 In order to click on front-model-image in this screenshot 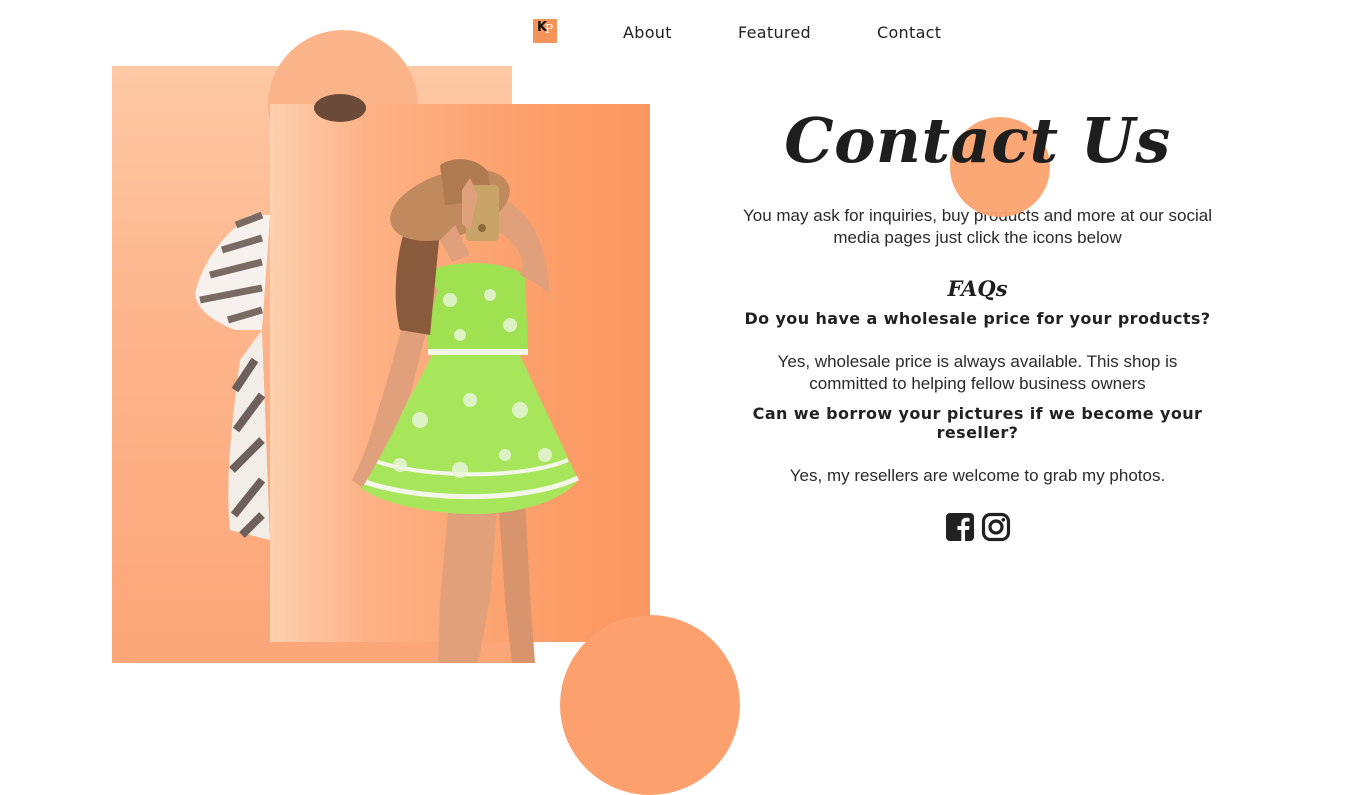, I will do `click(466, 411)`.